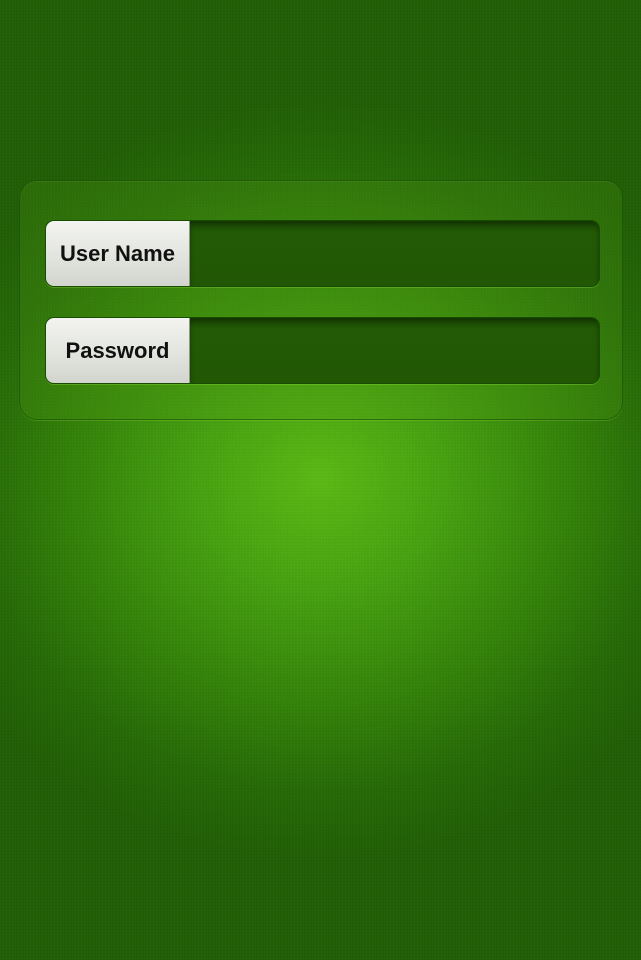 The height and width of the screenshot is (960, 641). I want to click on username-row: User Name, so click(322, 253).